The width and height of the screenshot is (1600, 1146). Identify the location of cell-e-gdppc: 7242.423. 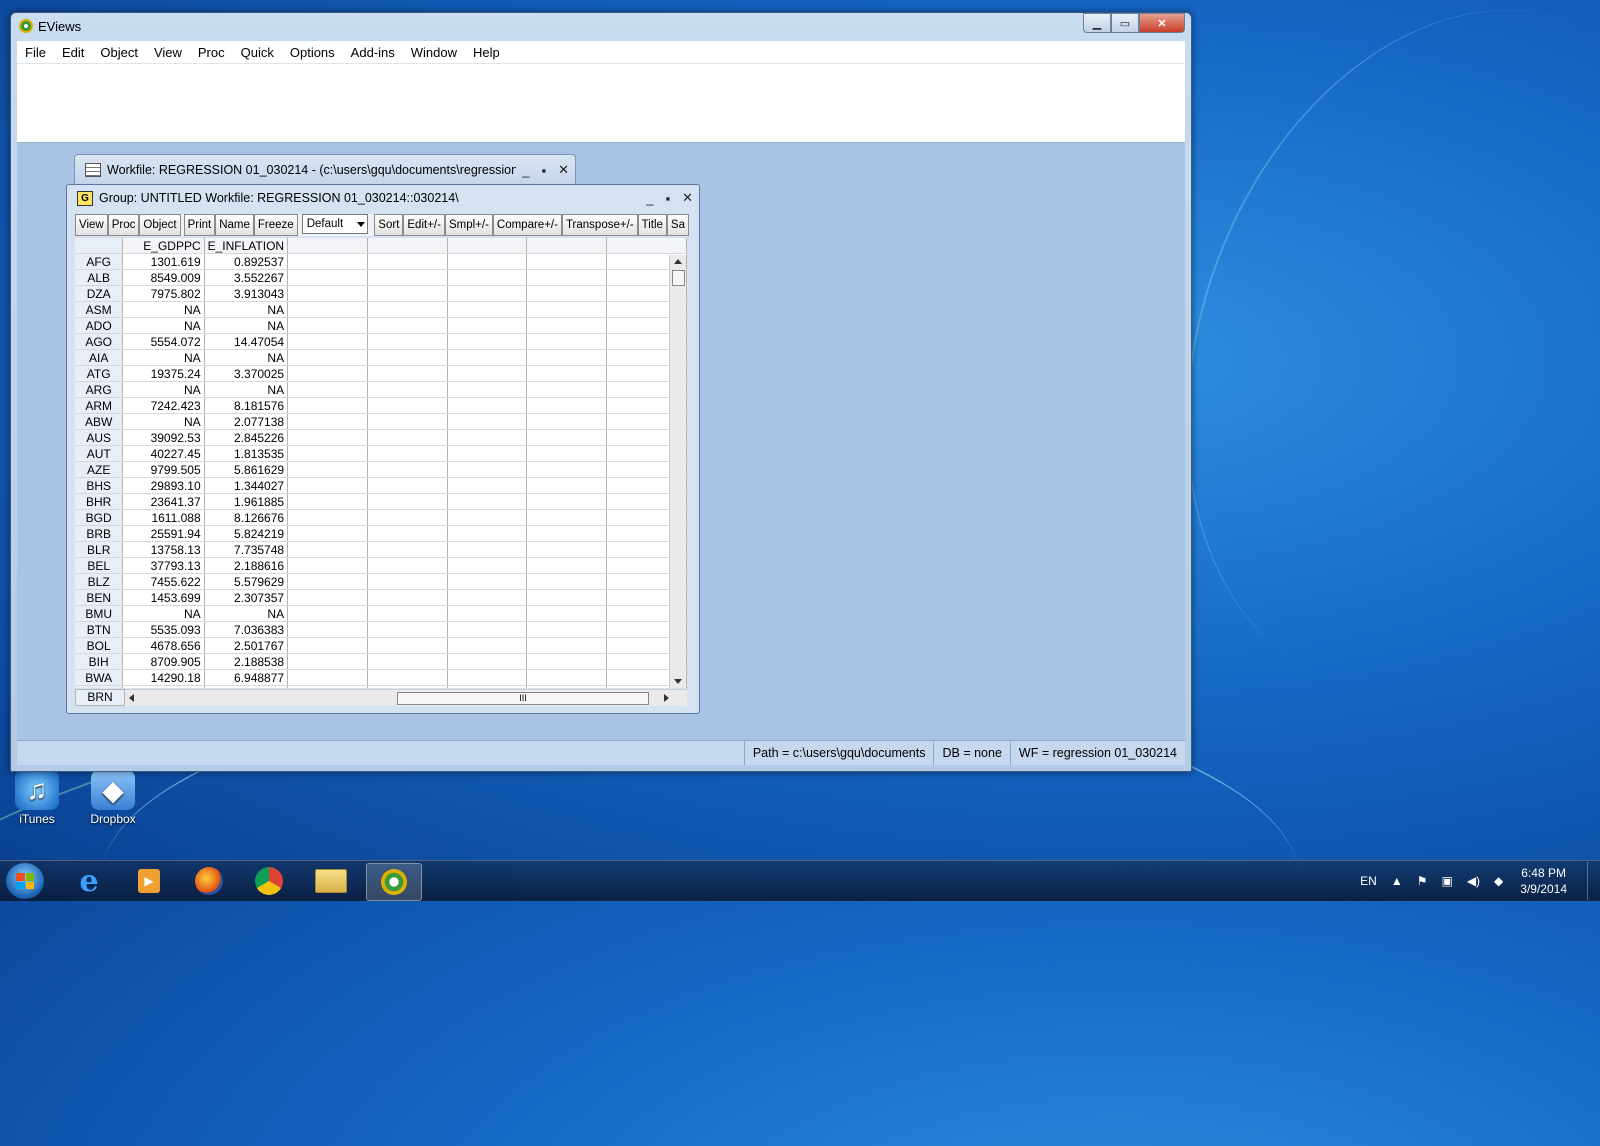
(163, 405).